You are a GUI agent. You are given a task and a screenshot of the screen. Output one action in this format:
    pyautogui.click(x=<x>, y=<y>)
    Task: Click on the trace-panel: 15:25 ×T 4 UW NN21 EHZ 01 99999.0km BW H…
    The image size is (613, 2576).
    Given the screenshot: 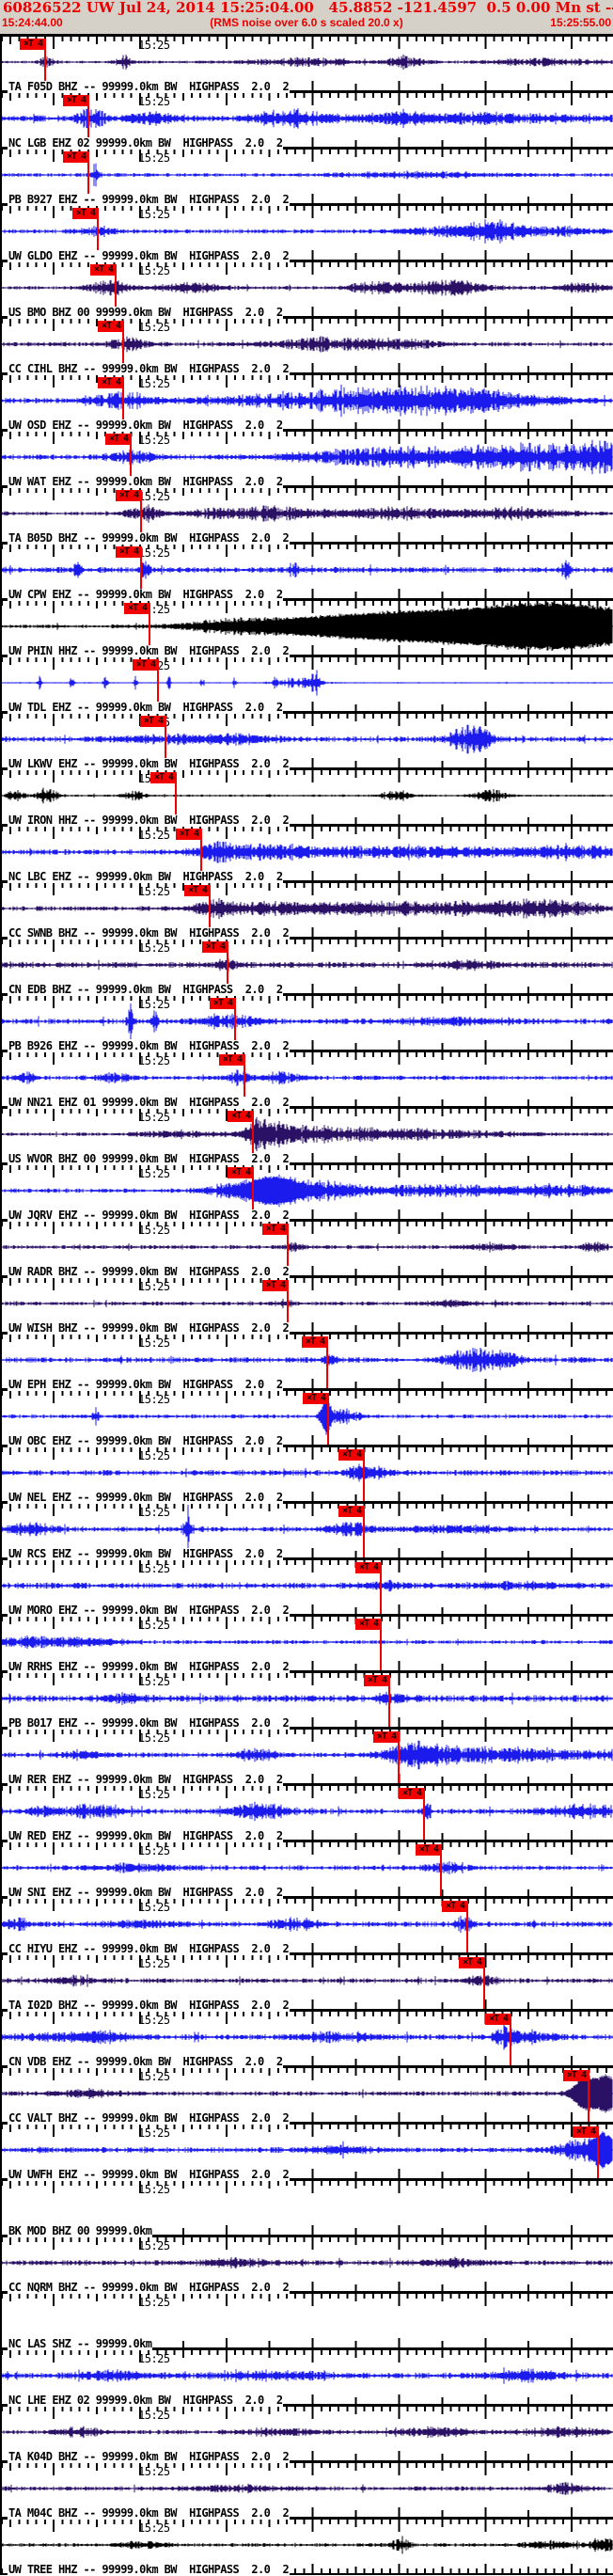 What is the action you would take?
    pyautogui.click(x=307, y=1079)
    